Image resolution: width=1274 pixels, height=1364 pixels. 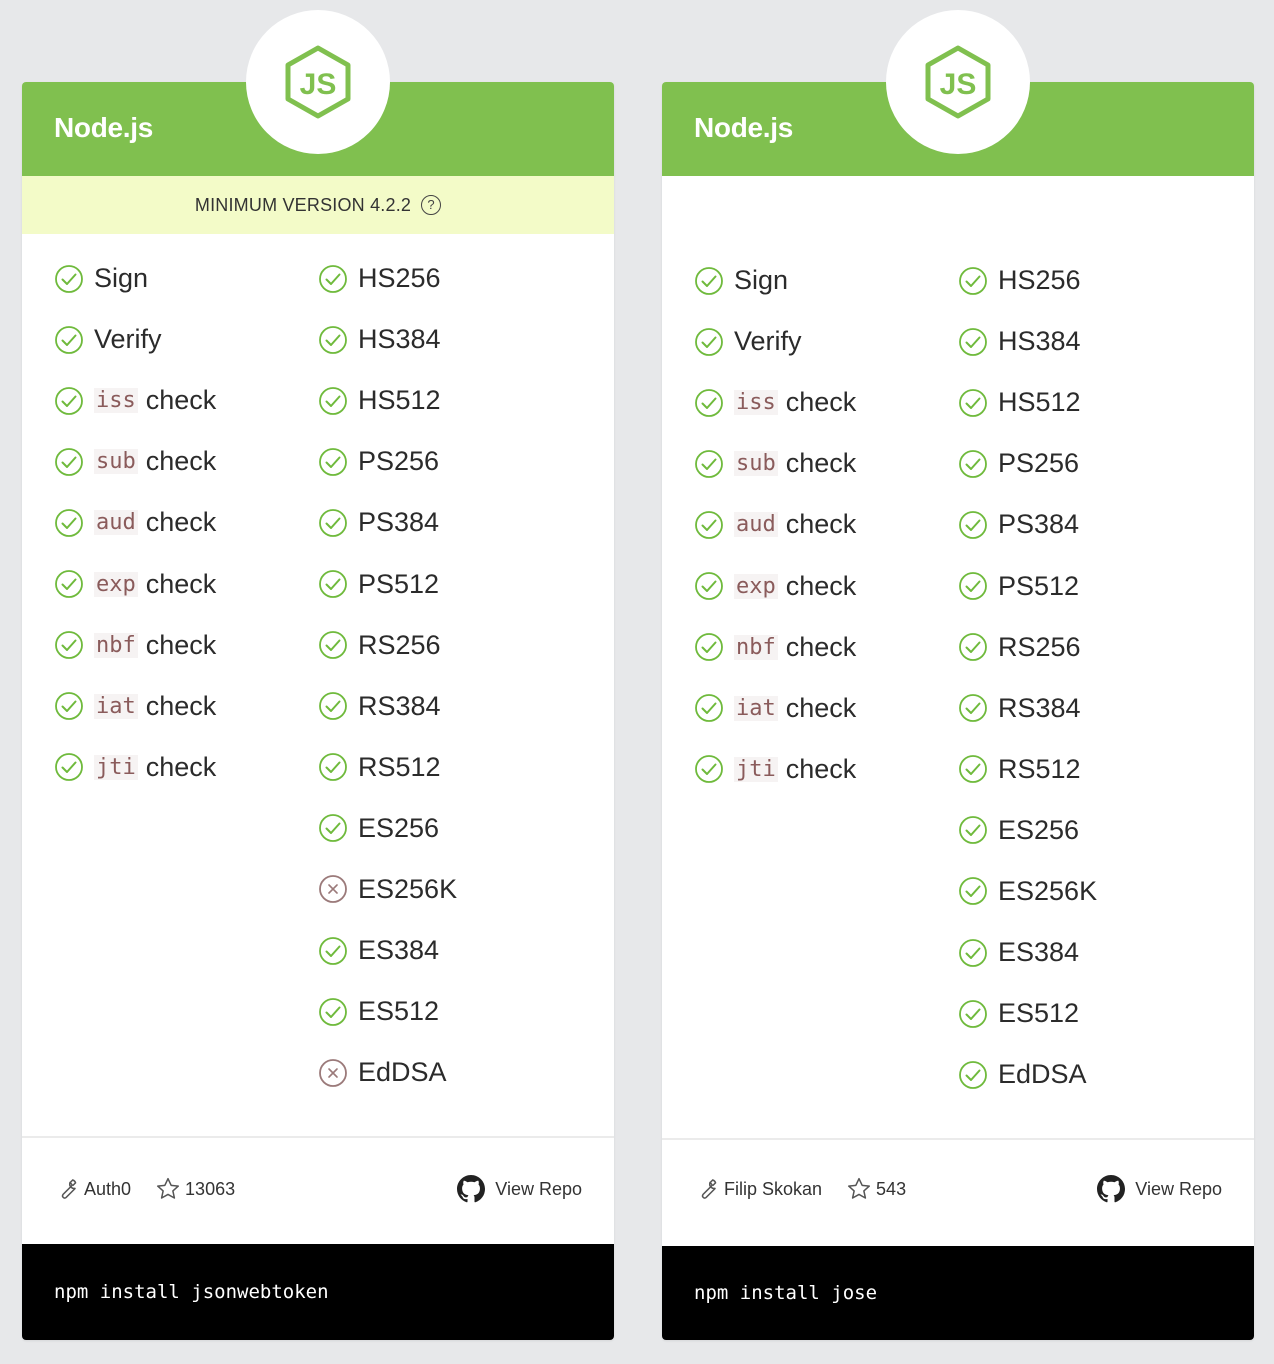 I want to click on feature-item: iss check, so click(x=169, y=400).